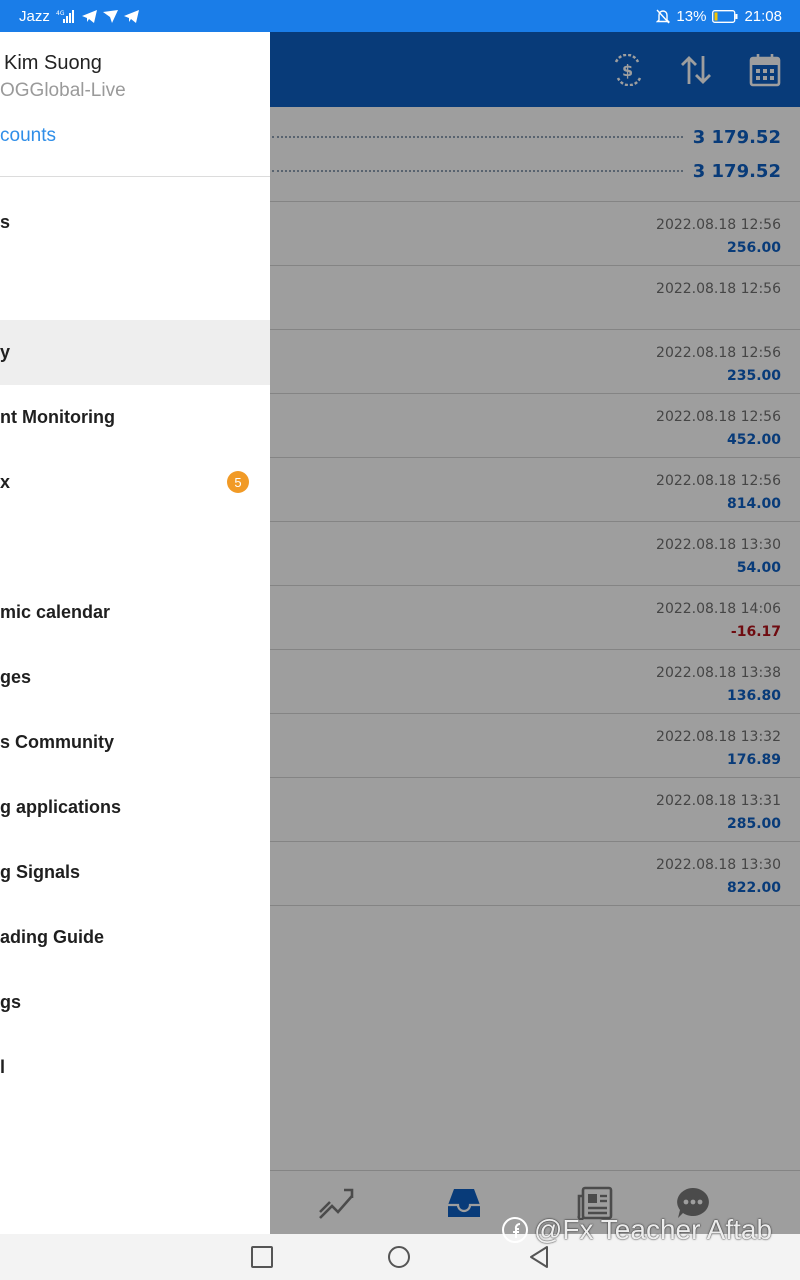  I want to click on drawer-menu-item: s Community, so click(135, 742).